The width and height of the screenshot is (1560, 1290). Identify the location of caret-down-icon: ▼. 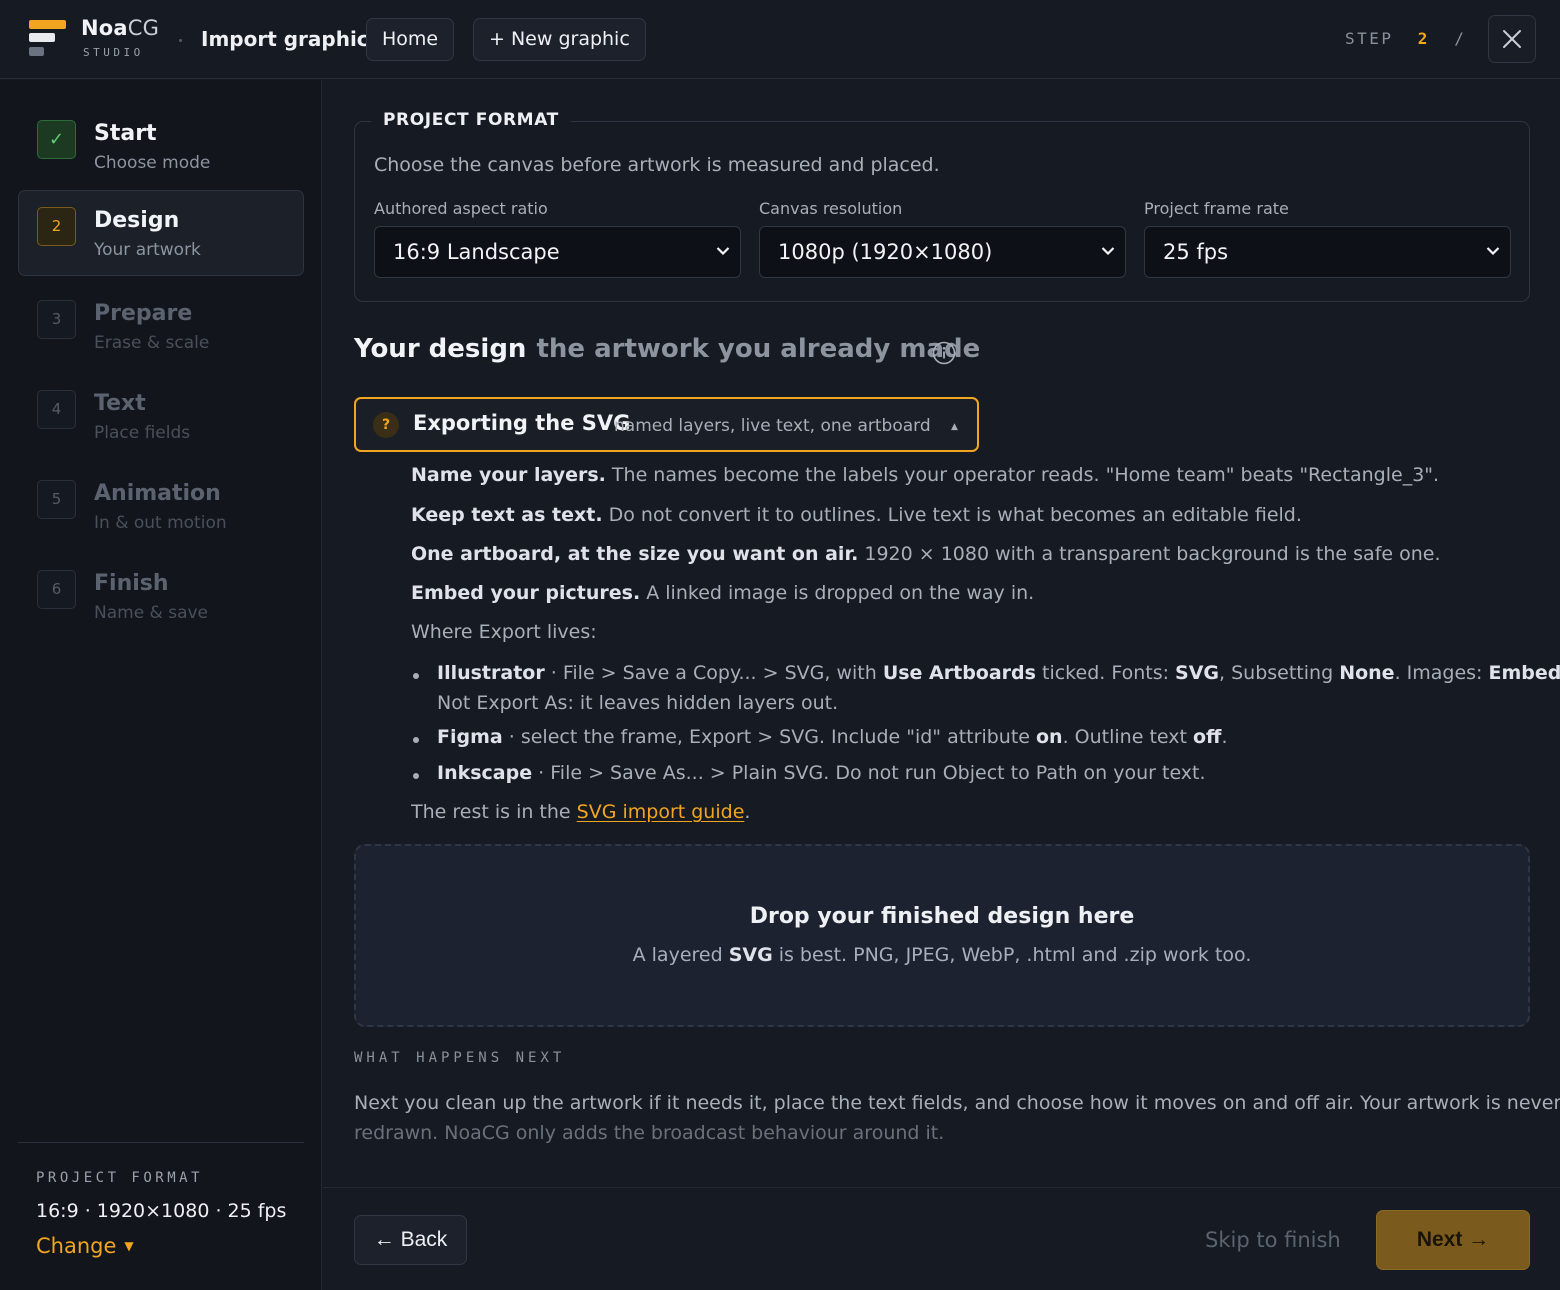
(129, 1246).